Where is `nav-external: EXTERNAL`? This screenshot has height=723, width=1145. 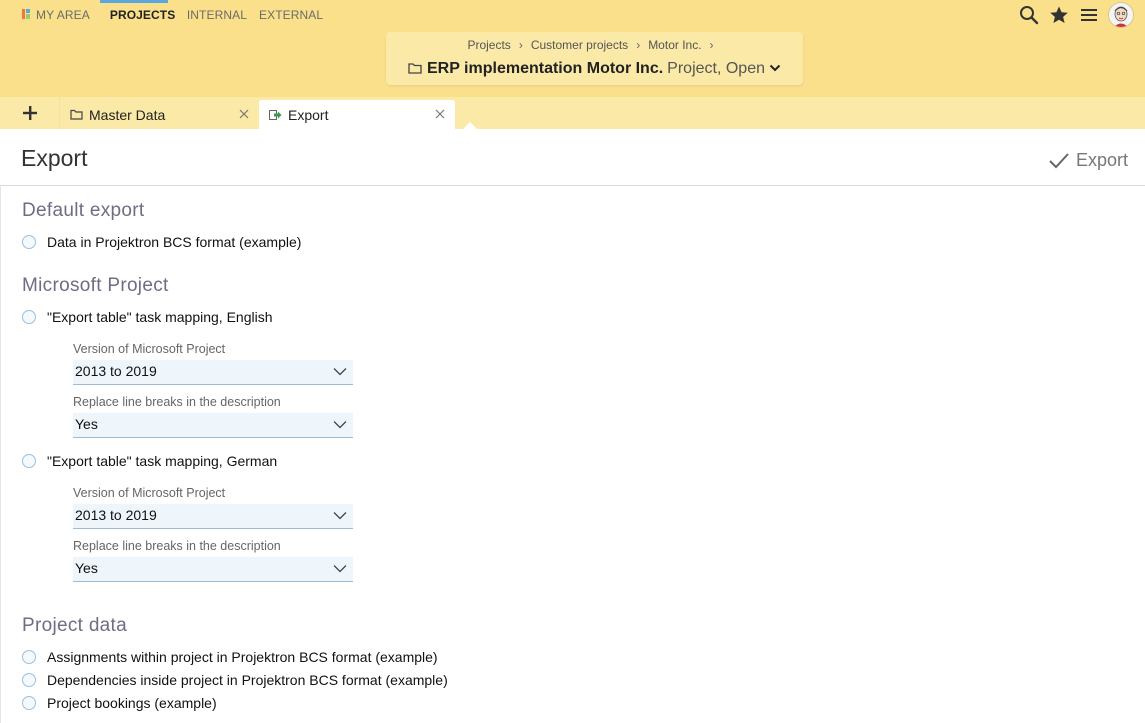
nav-external: EXTERNAL is located at coordinates (295, 15).